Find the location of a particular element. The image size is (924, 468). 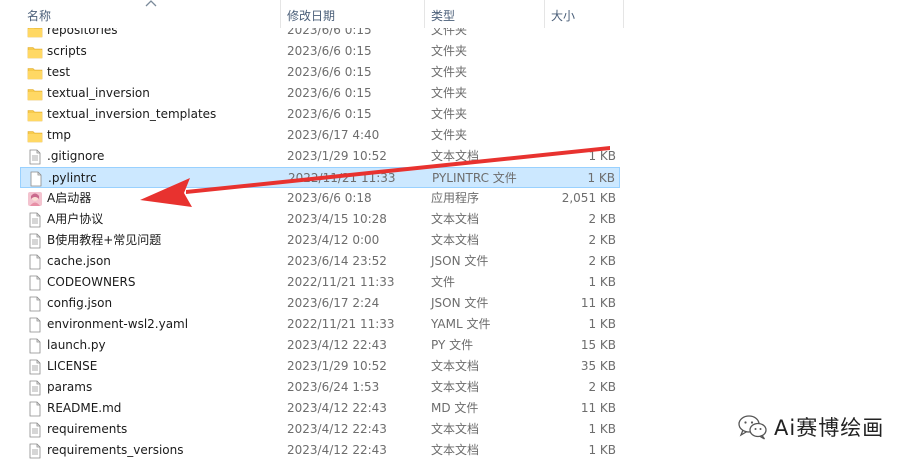

column-type-header: 类型 is located at coordinates (443, 14).